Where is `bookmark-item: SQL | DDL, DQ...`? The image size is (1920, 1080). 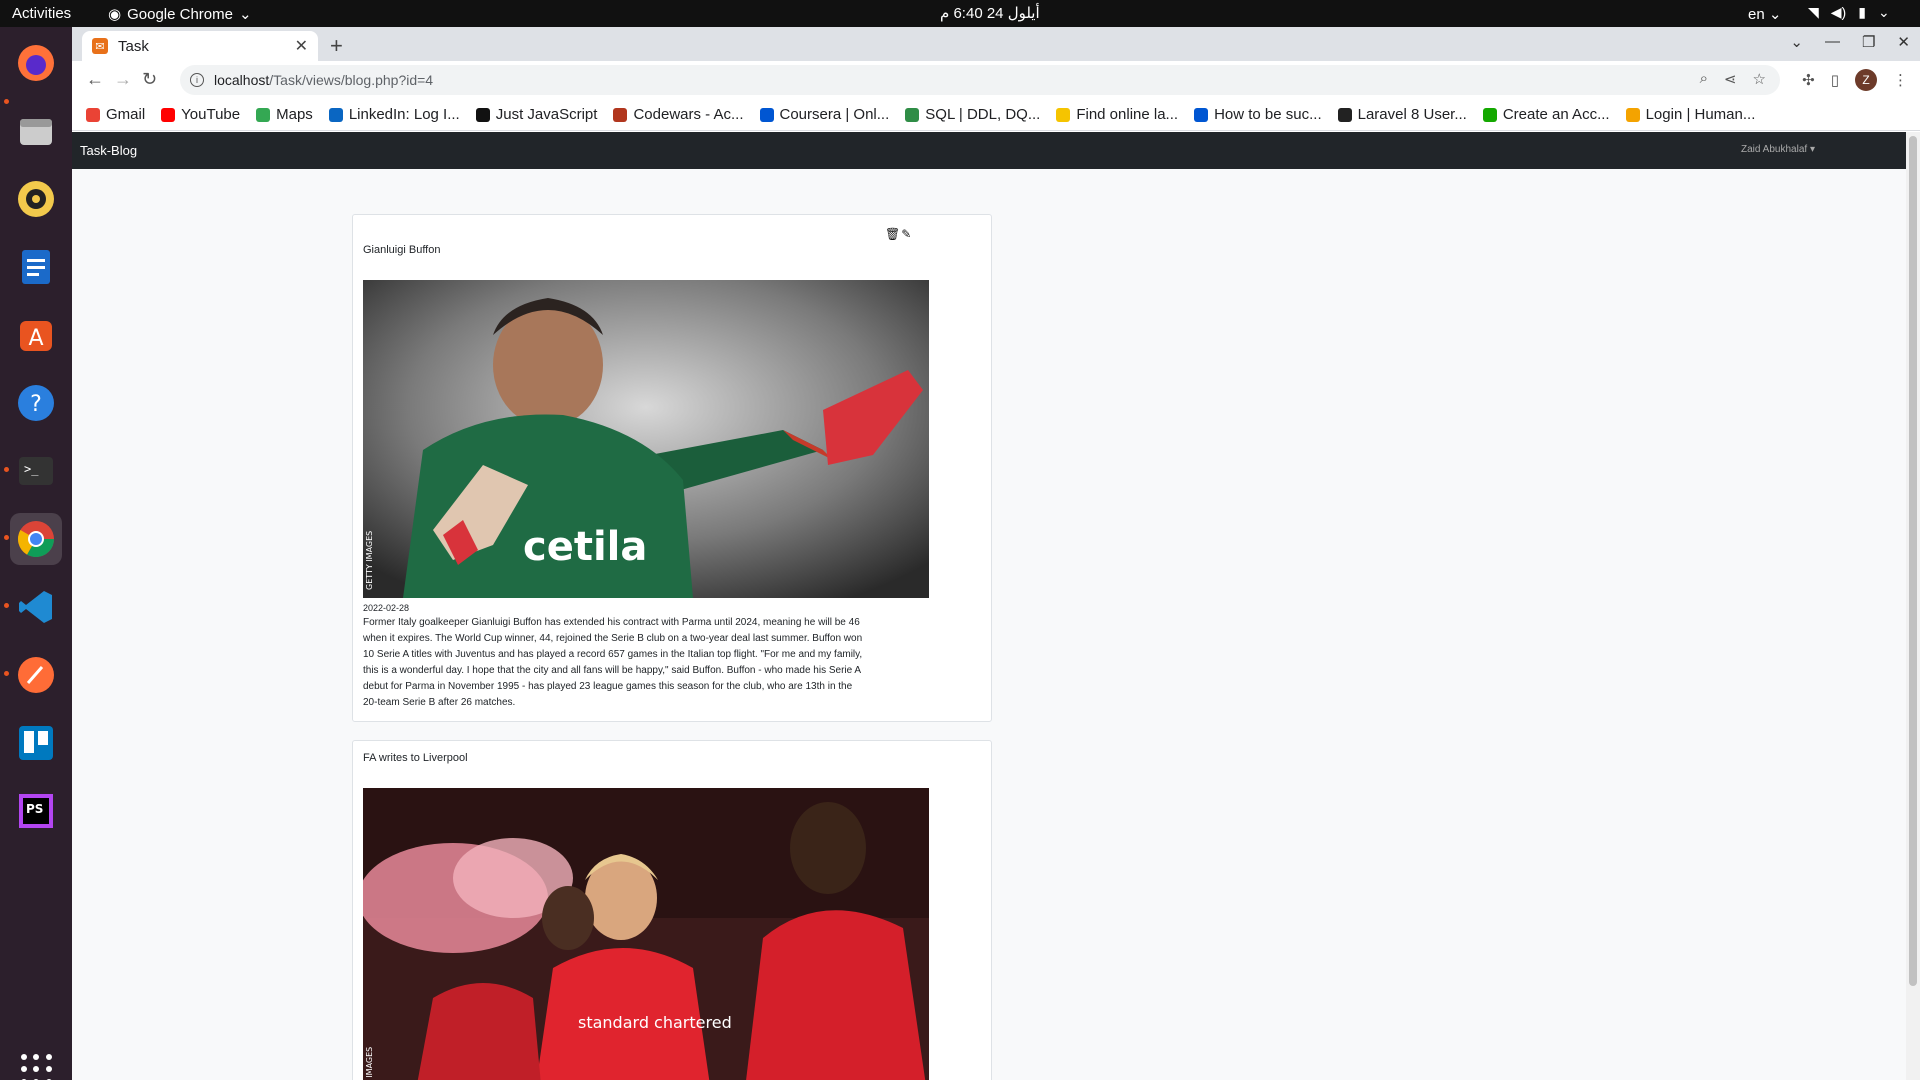 bookmark-item: SQL | DDL, DQ... is located at coordinates (972, 114).